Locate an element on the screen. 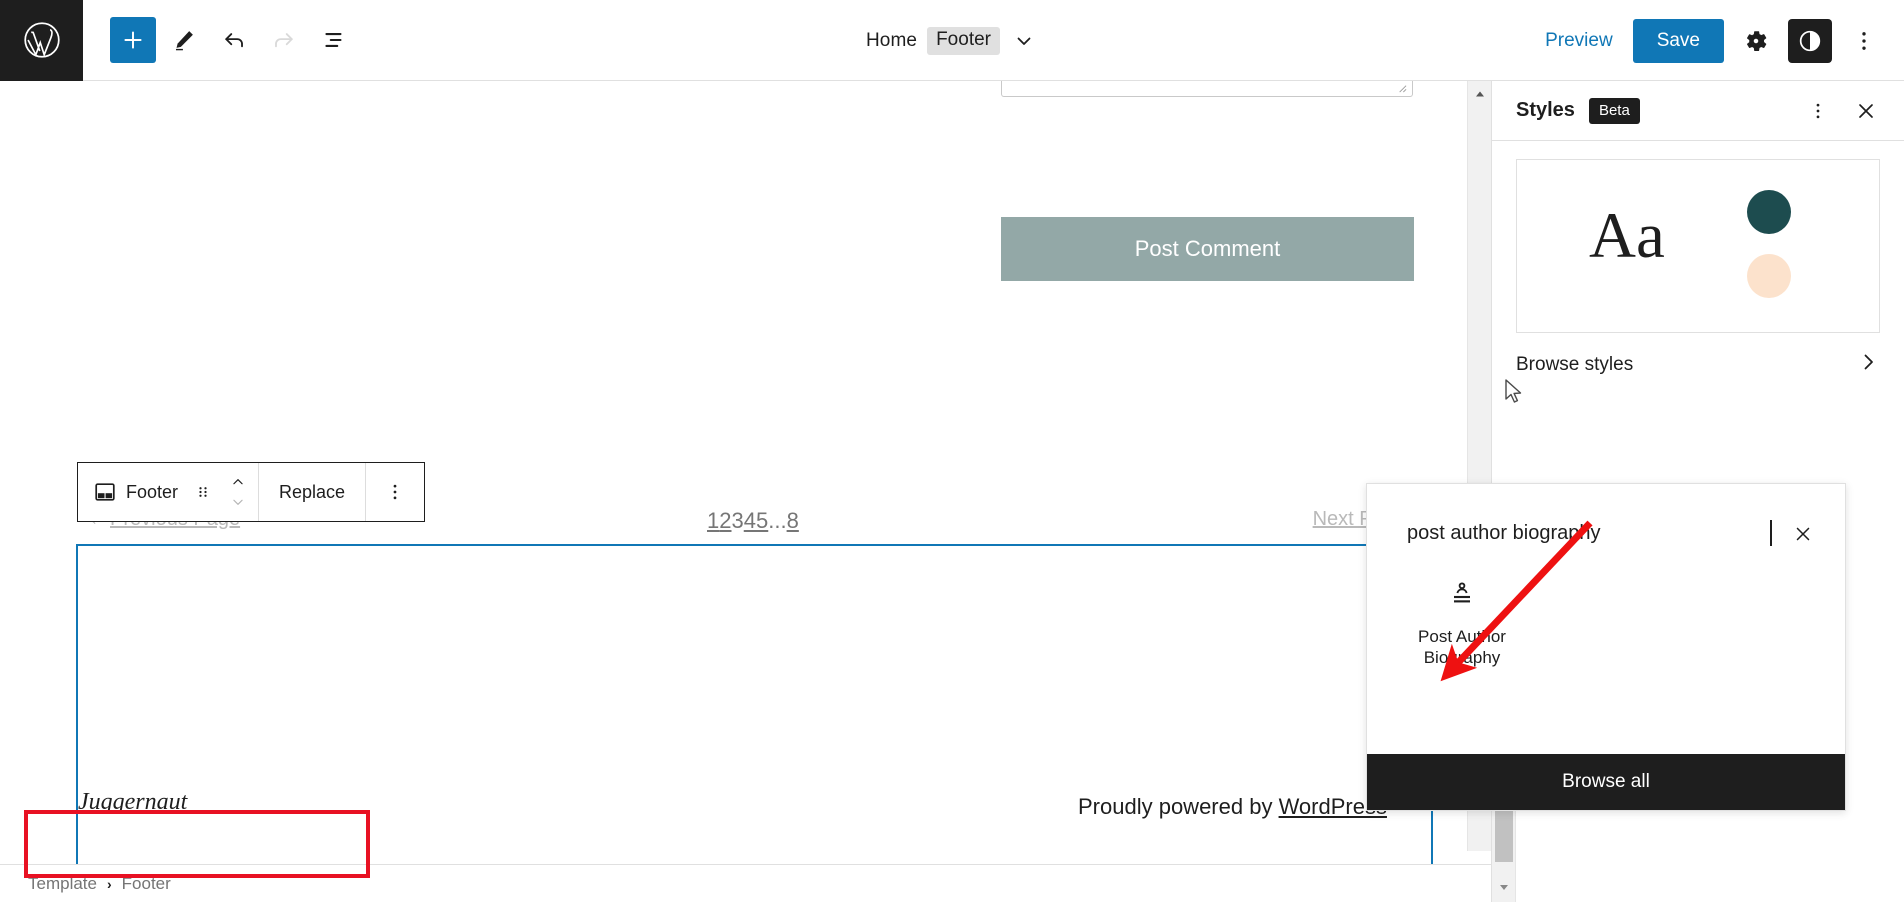 The width and height of the screenshot is (1904, 902). block-toolbar-replace-group: Replace is located at coordinates (313, 492).